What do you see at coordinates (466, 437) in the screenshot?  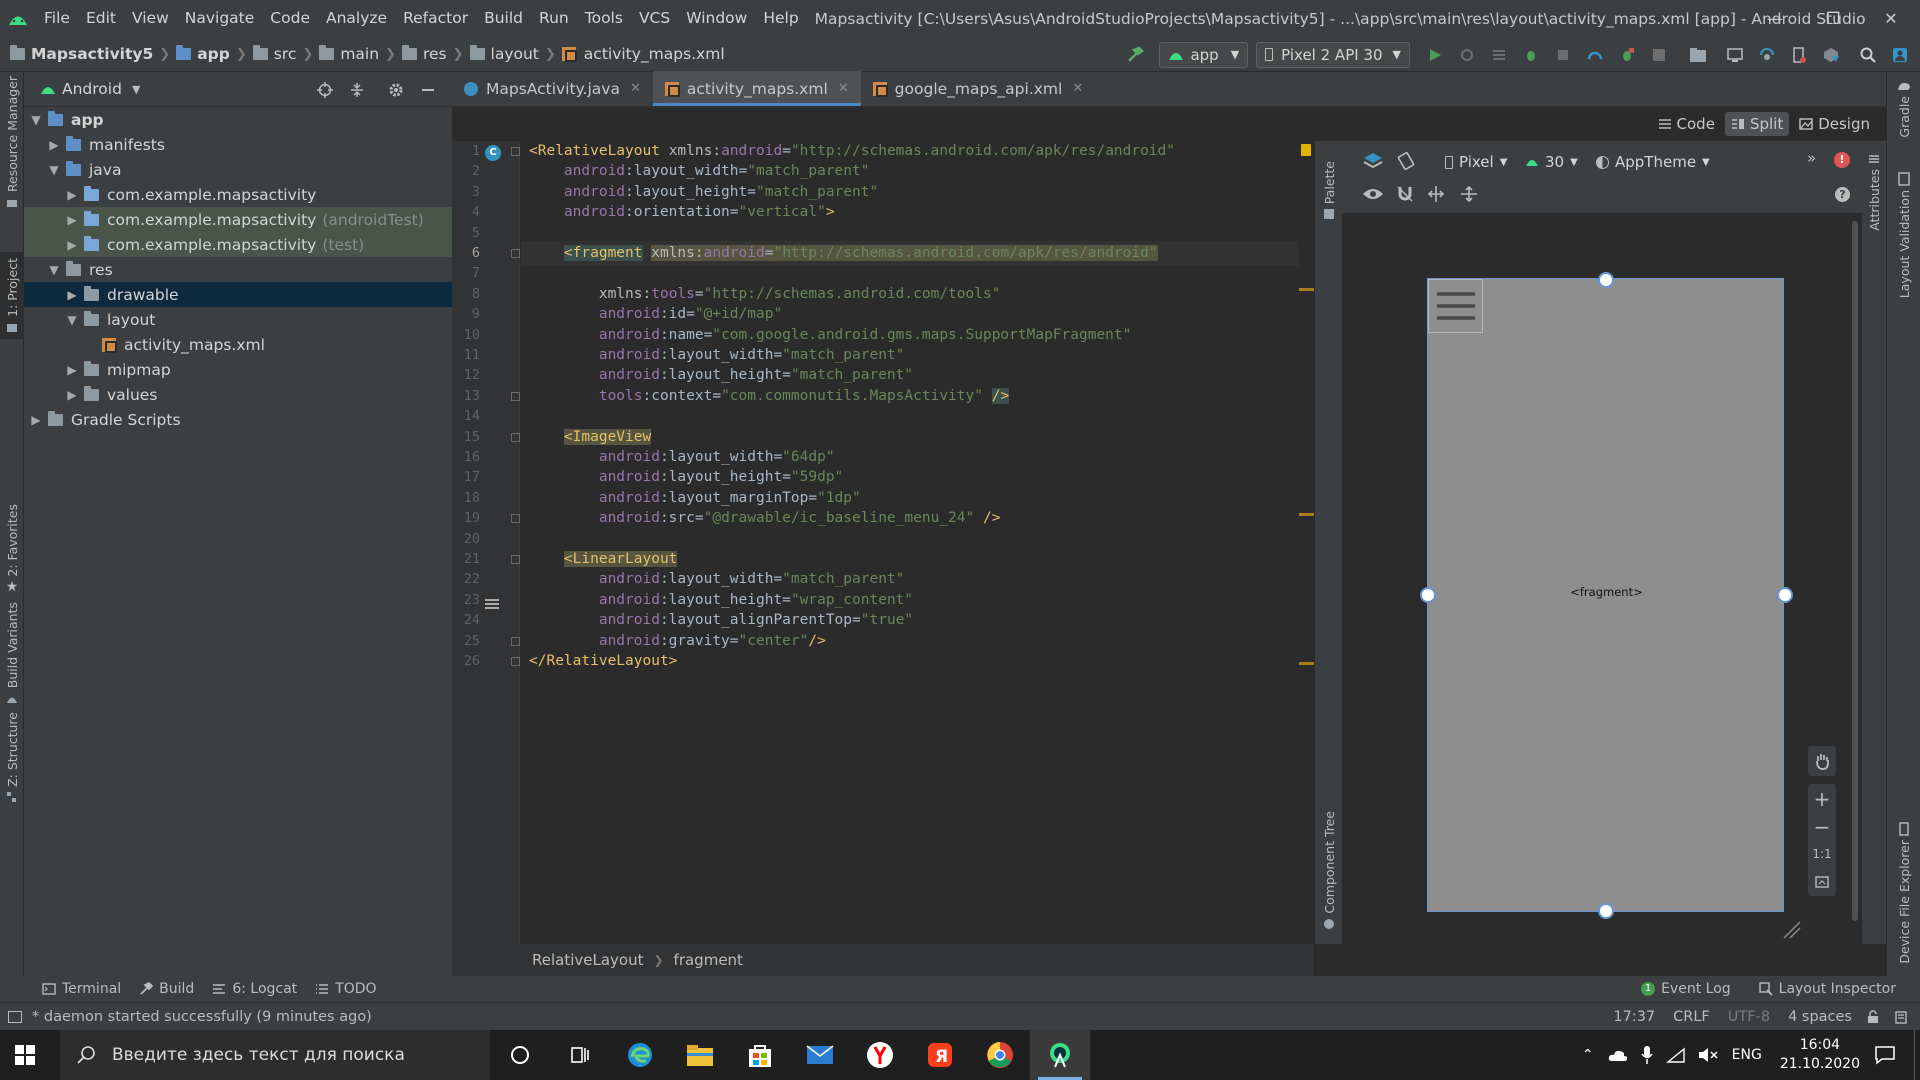 I see `line-number: 15` at bounding box center [466, 437].